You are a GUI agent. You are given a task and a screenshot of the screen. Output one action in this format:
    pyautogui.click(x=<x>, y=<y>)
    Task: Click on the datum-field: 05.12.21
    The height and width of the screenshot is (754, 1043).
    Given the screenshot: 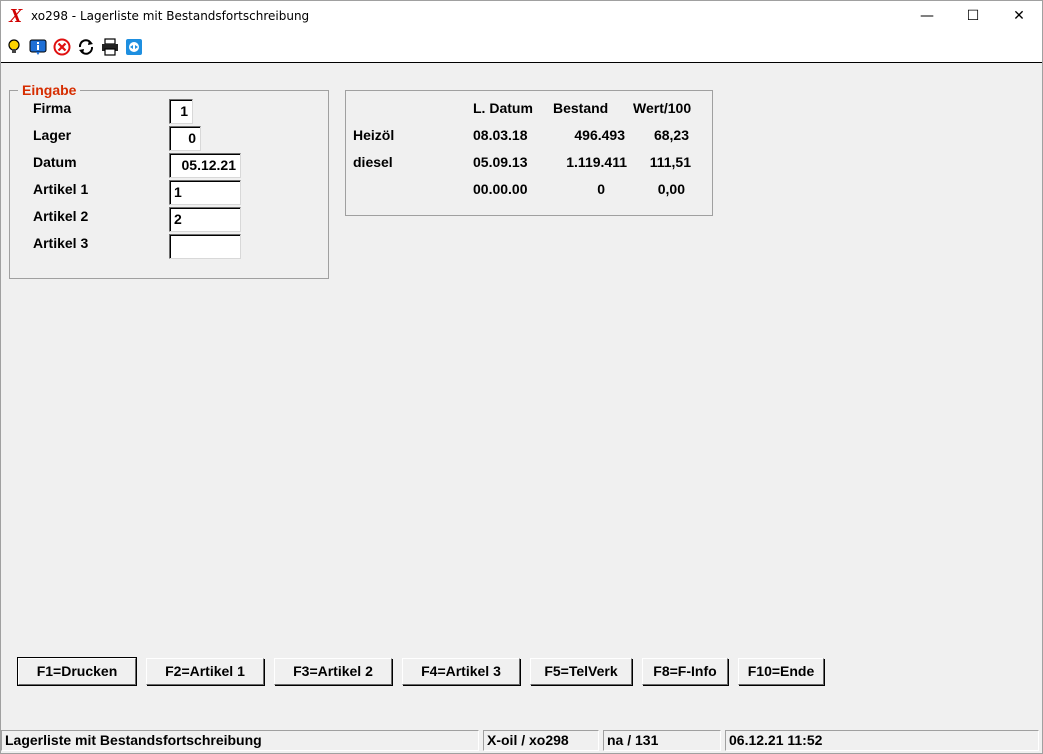 What is the action you would take?
    pyautogui.click(x=205, y=165)
    